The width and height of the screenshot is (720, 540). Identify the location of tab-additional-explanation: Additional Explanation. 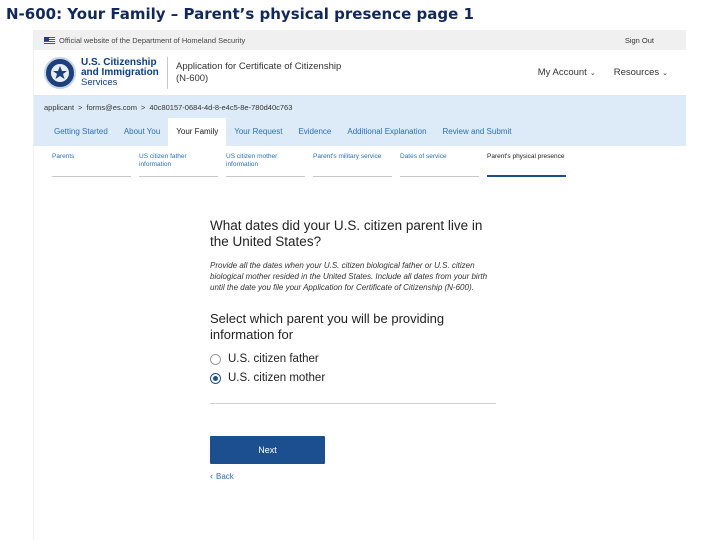
(386, 132).